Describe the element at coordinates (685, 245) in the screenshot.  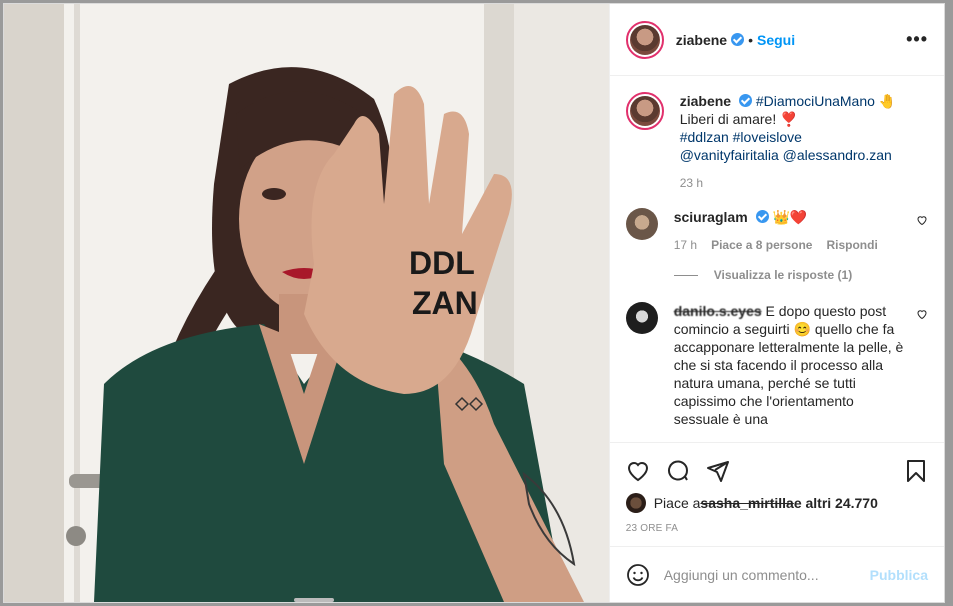
I see `comment-time: 17 h` at that location.